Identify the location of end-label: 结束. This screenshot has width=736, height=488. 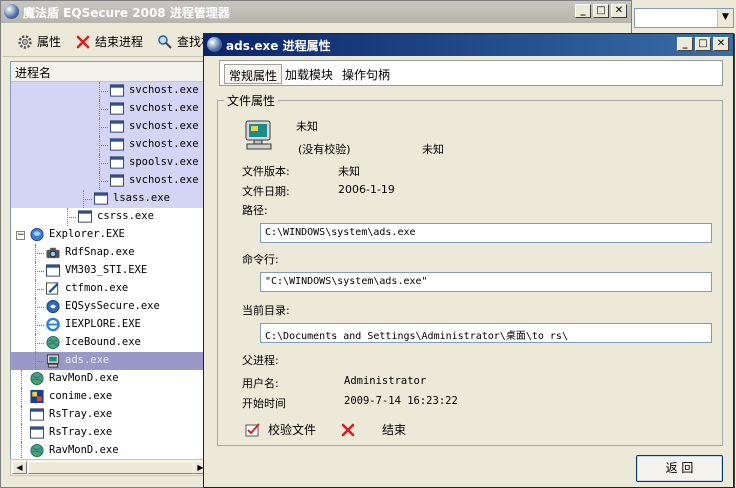
(394, 430).